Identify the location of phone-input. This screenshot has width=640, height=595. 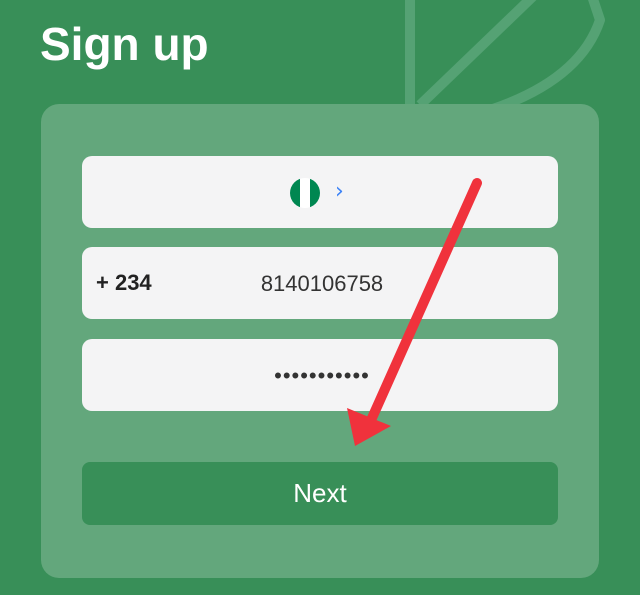
(322, 284).